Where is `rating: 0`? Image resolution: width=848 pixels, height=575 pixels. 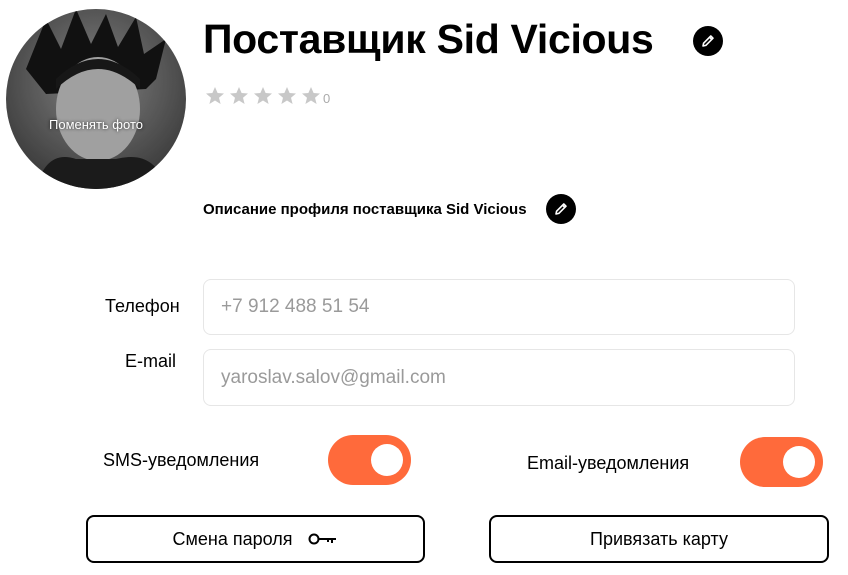 rating: 0 is located at coordinates (267, 95).